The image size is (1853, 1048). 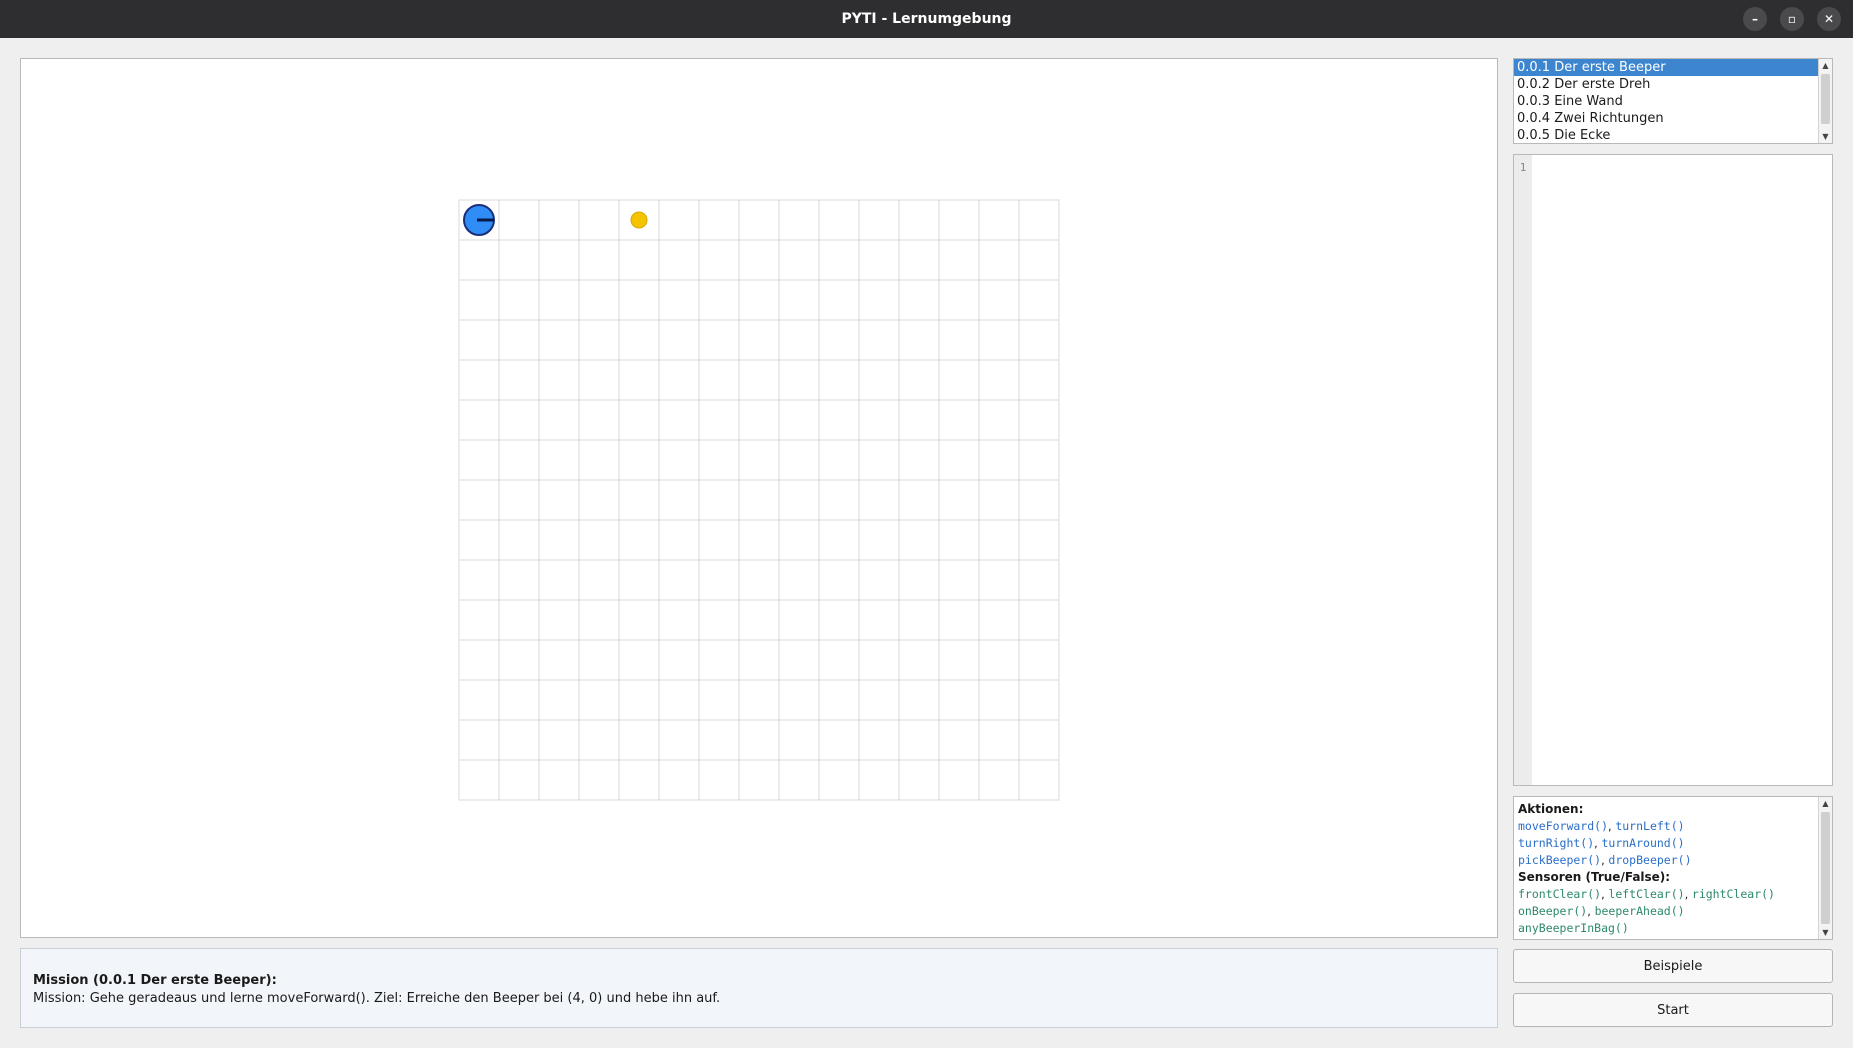 I want to click on sensor-command: beeperAhead(), so click(x=1640, y=911).